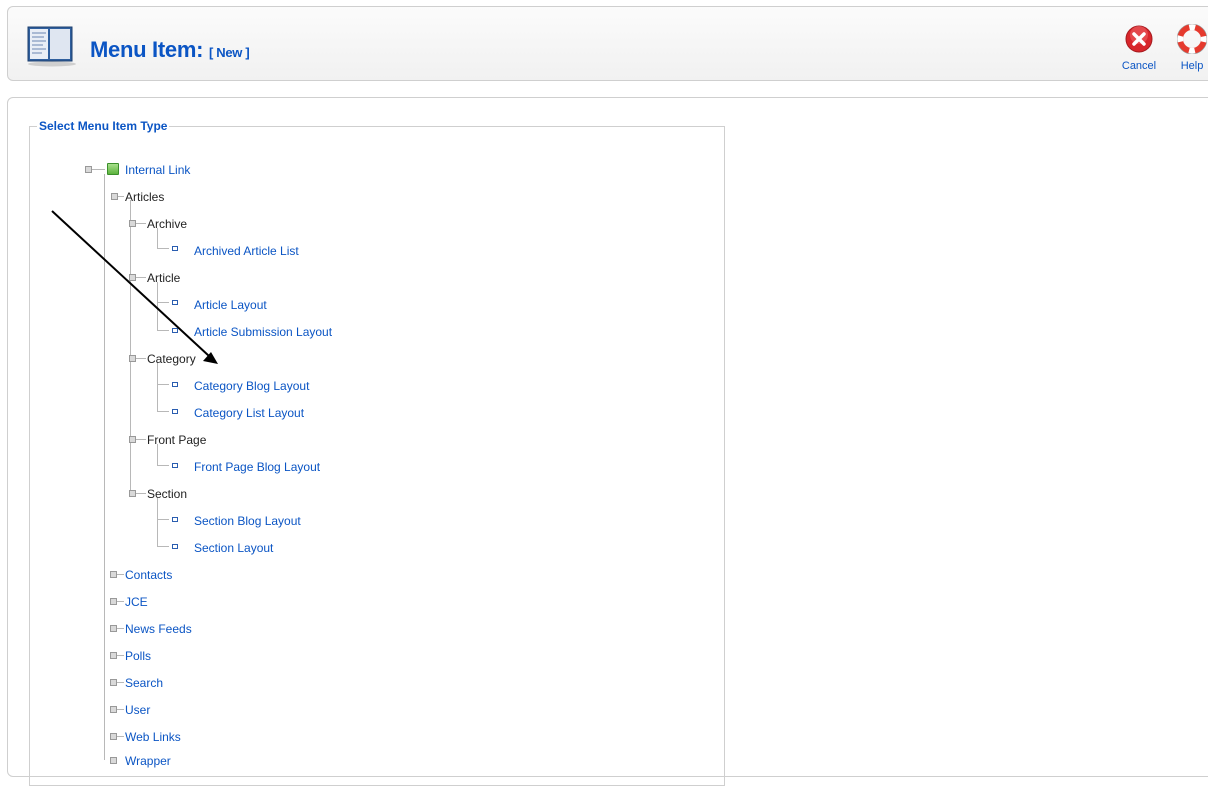  I want to click on tree-node-category-blog-layout: Category Blog Layout, so click(252, 385).